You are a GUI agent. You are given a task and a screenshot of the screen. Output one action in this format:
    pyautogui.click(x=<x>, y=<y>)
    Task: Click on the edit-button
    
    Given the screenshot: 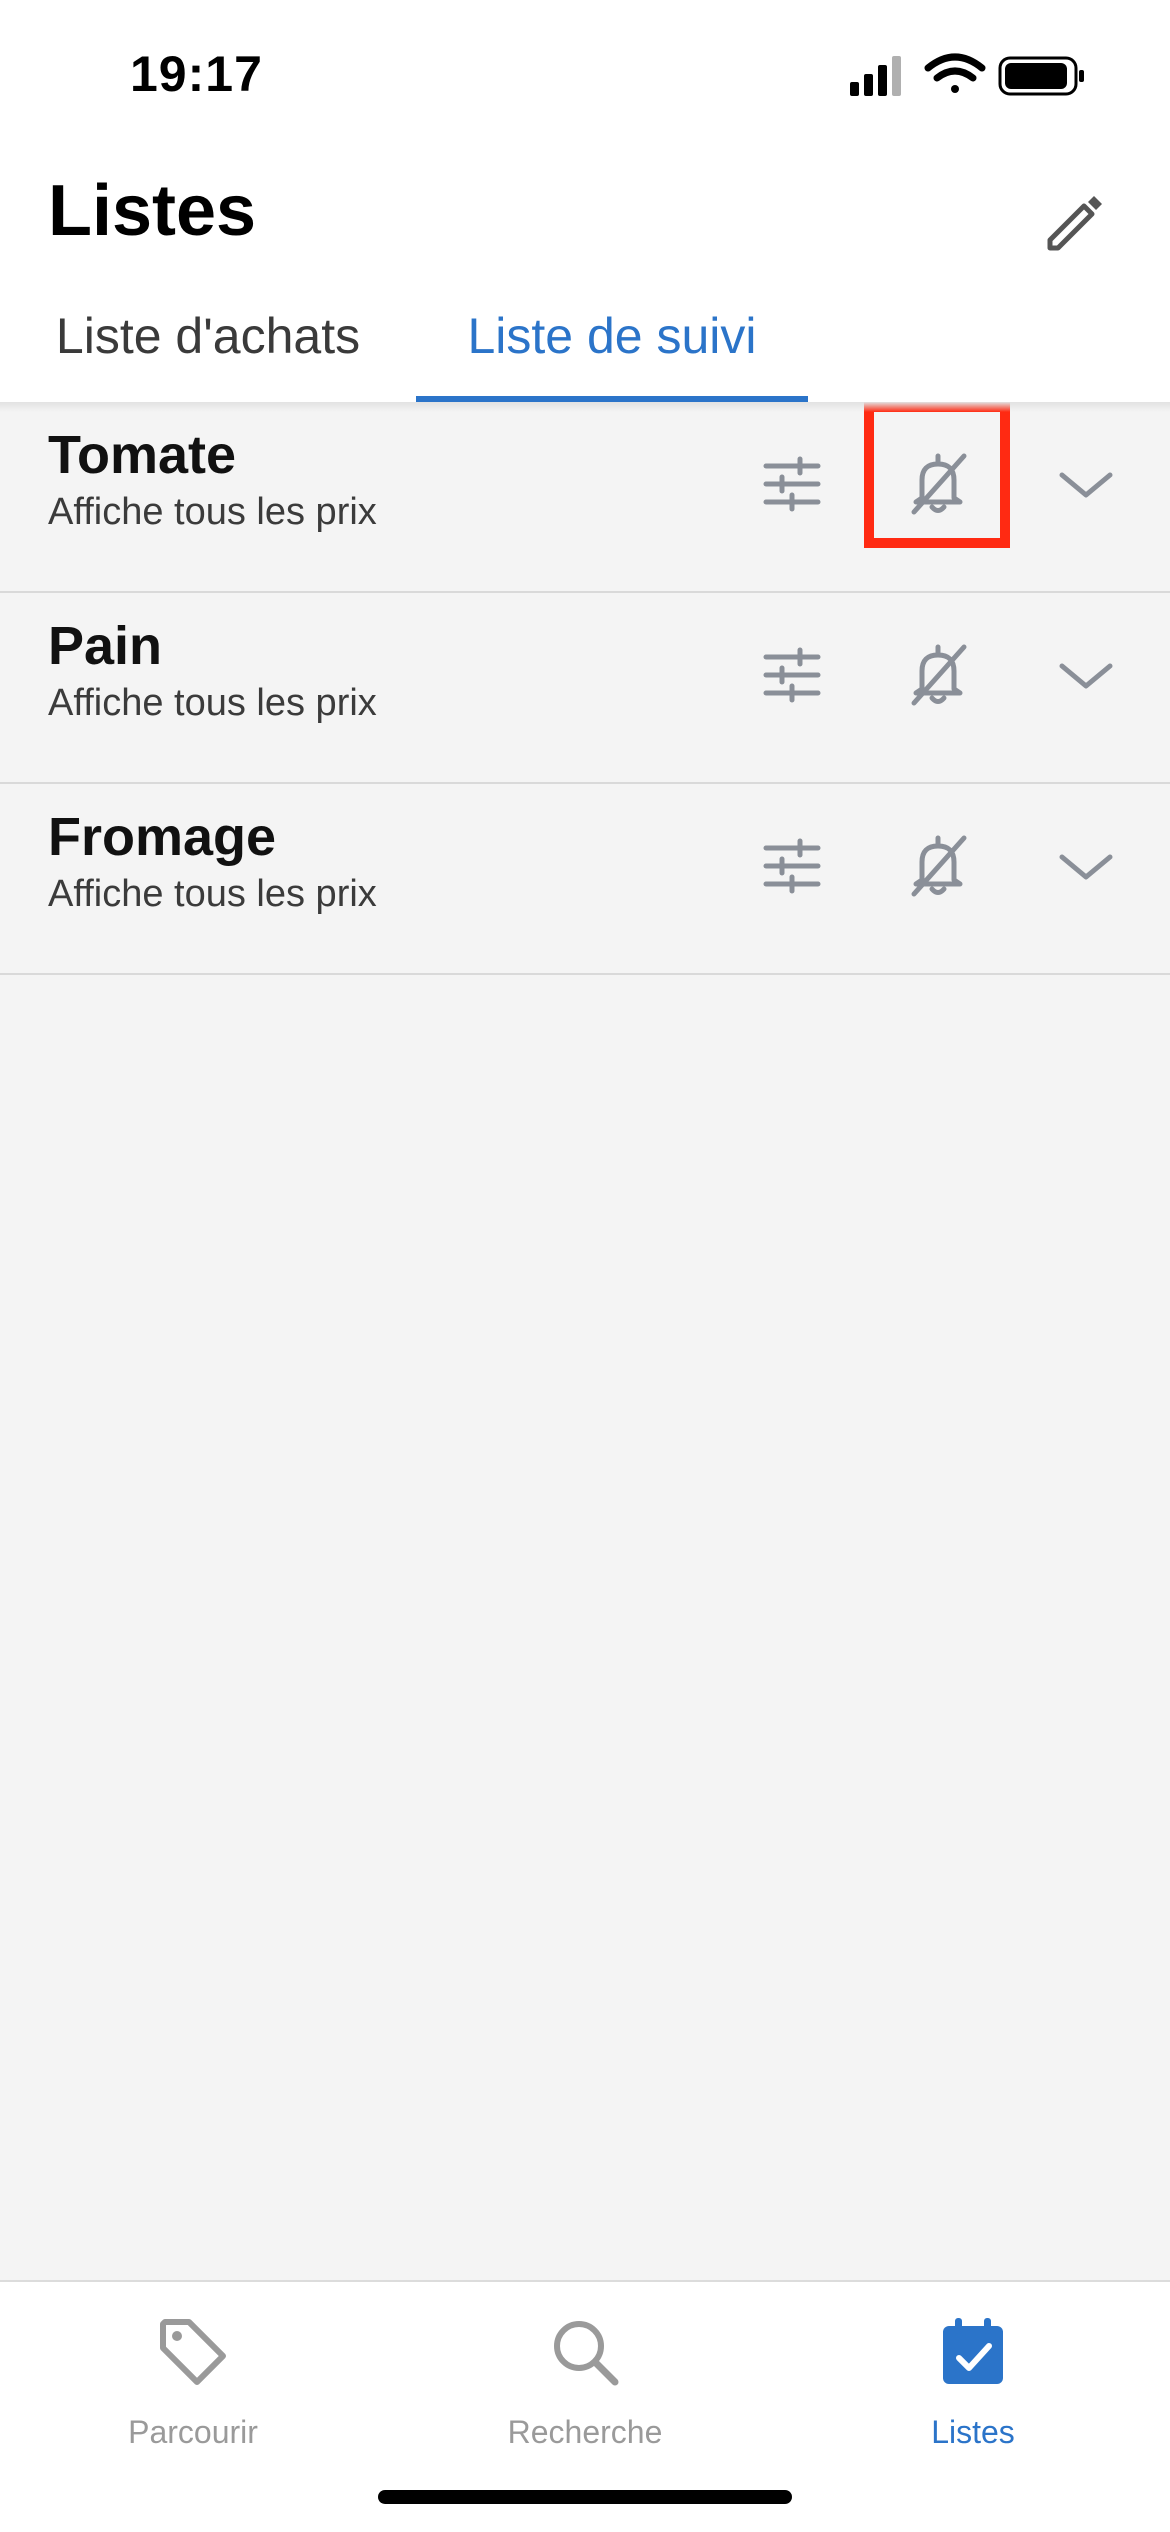 What is the action you would take?
    pyautogui.click(x=1072, y=222)
    